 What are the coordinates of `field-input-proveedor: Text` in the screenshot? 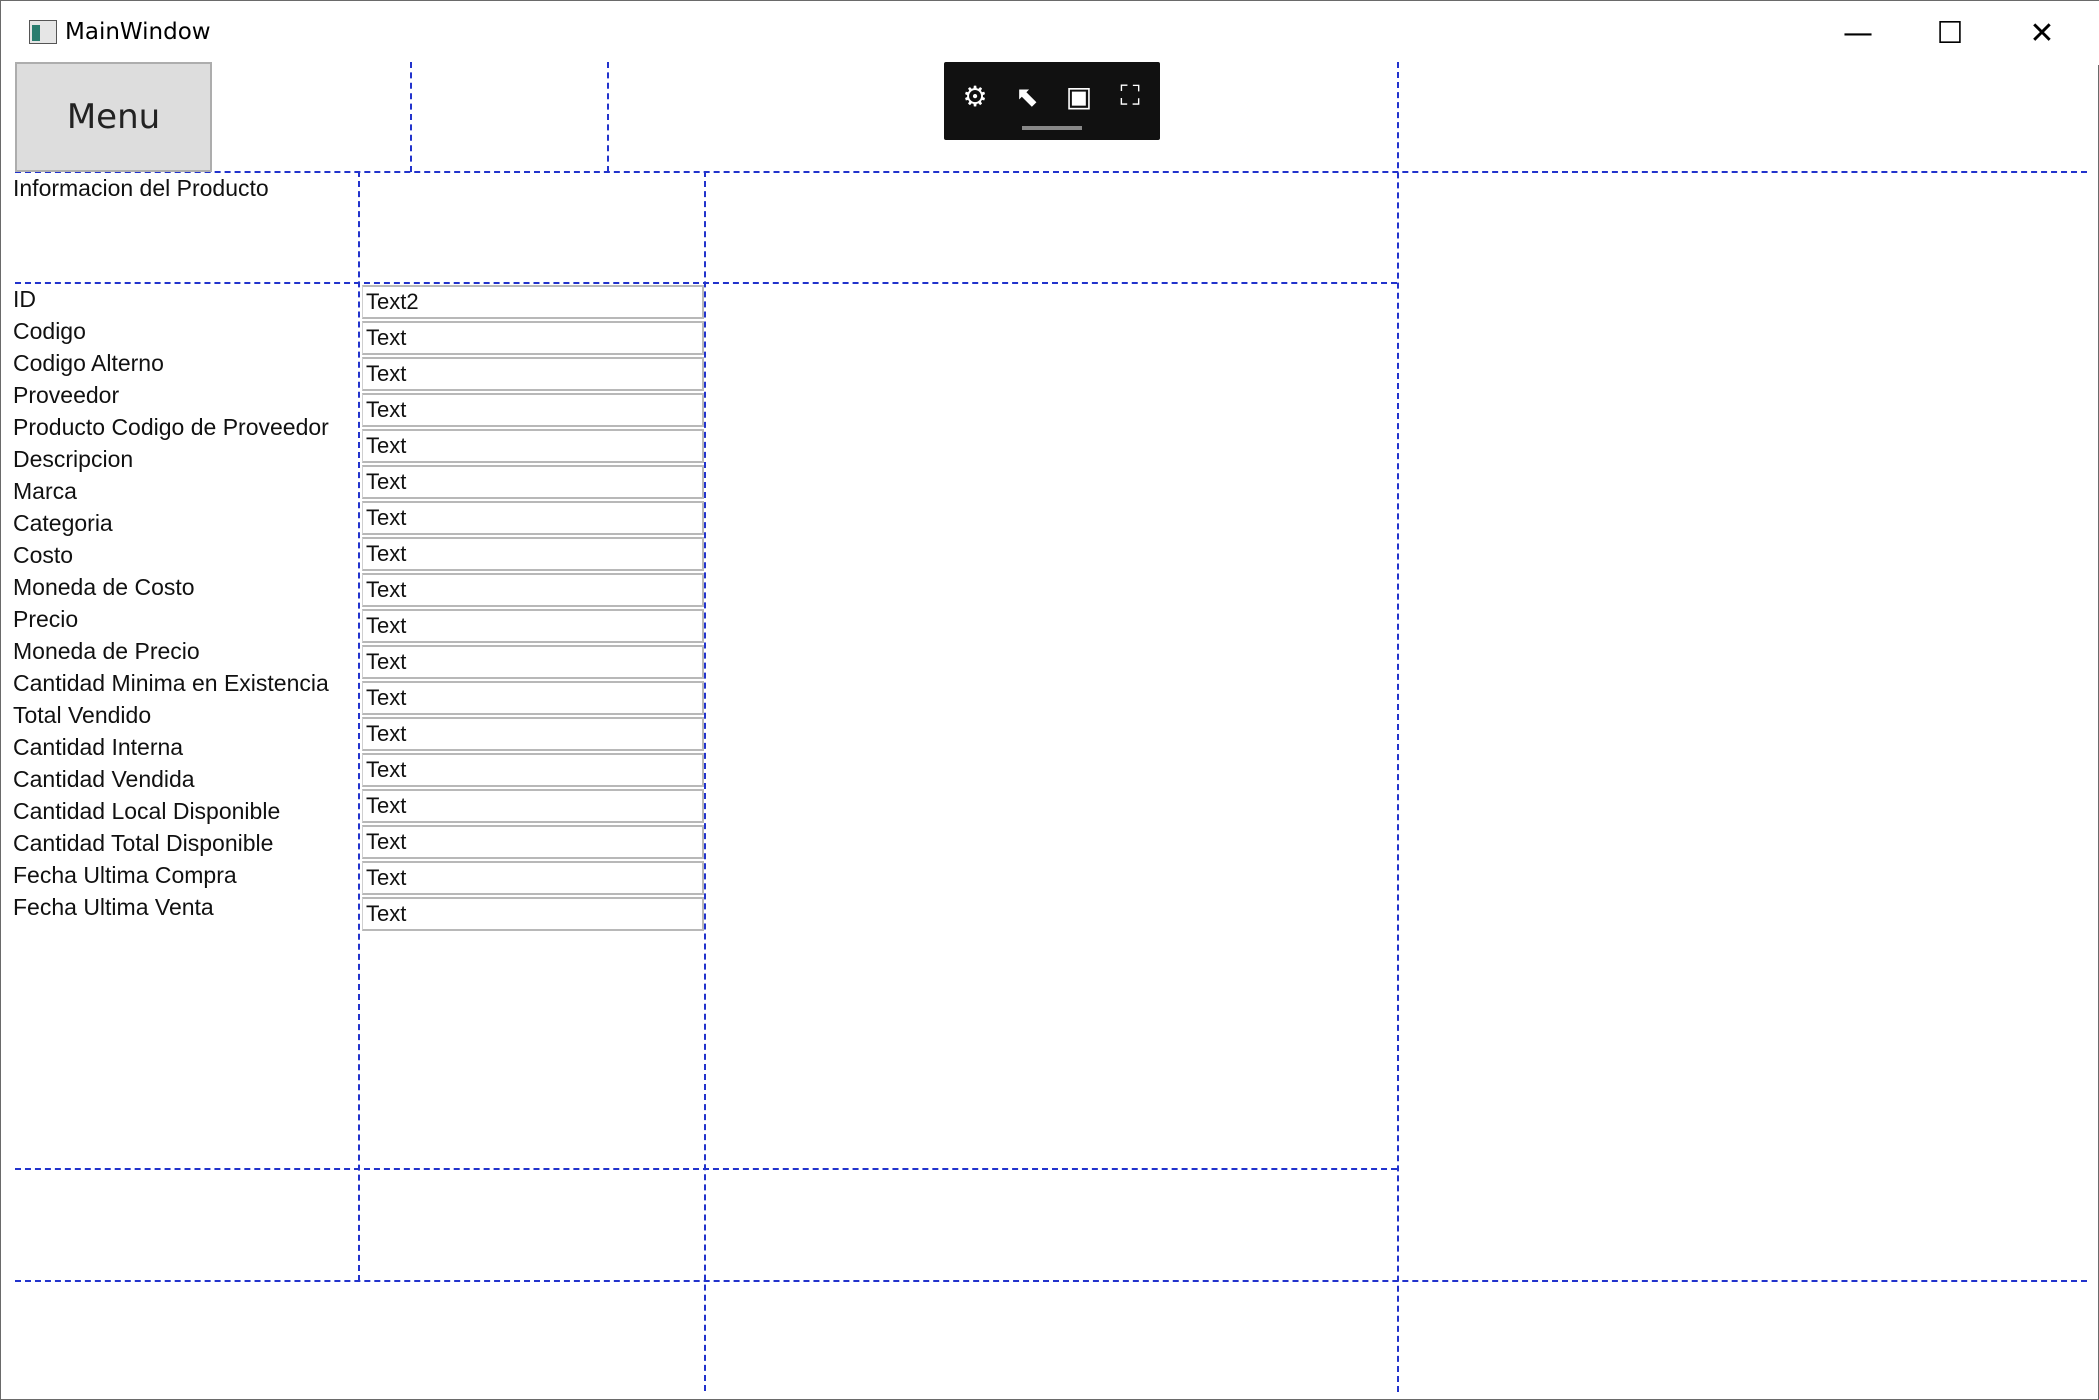 It's located at (533, 410).